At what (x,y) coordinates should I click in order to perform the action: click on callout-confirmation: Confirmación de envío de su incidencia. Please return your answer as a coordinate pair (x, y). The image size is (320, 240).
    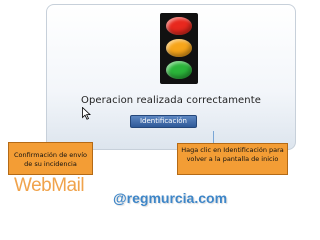
    Looking at the image, I should click on (50, 158).